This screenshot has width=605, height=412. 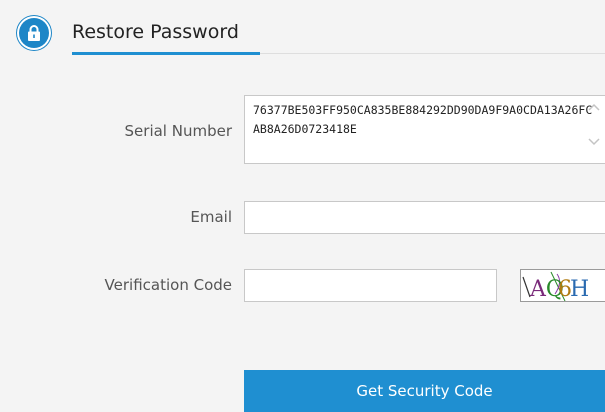 What do you see at coordinates (168, 285) in the screenshot?
I see `verification-code-label: Verification Code` at bounding box center [168, 285].